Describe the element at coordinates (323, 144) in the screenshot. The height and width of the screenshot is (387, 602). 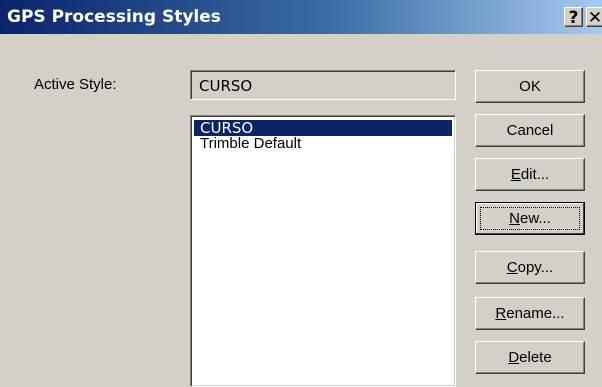
I see `list-item-trimble-default: Trimble Default` at that location.